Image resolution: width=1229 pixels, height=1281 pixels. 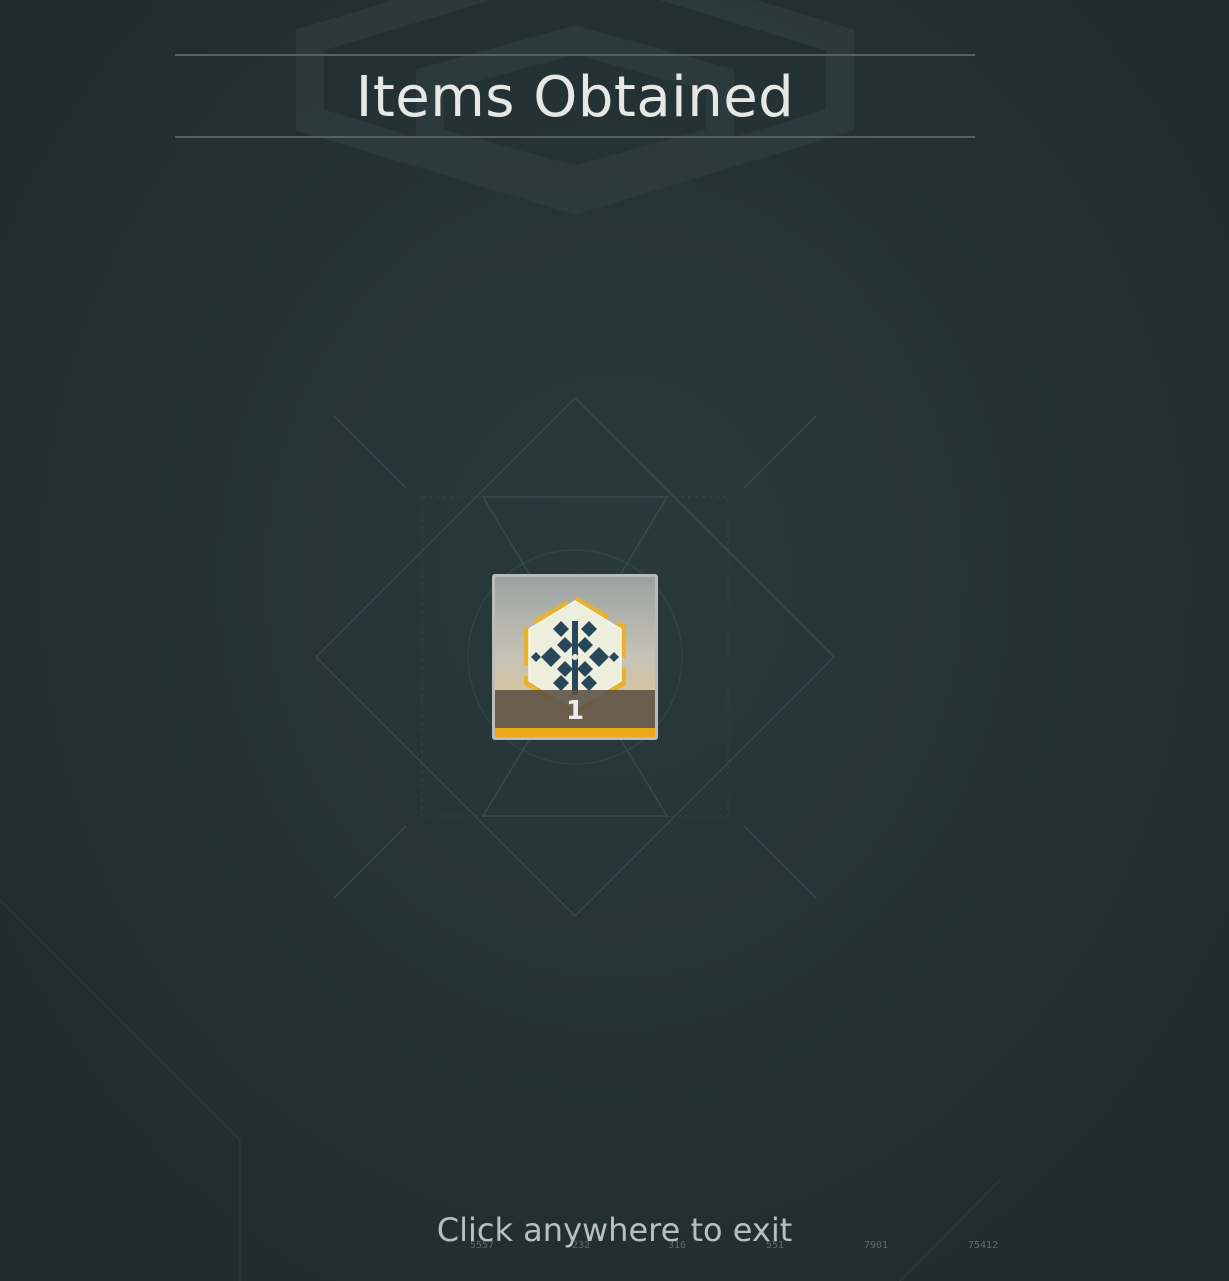 I want to click on page-title: Items Obtained, so click(x=575, y=97).